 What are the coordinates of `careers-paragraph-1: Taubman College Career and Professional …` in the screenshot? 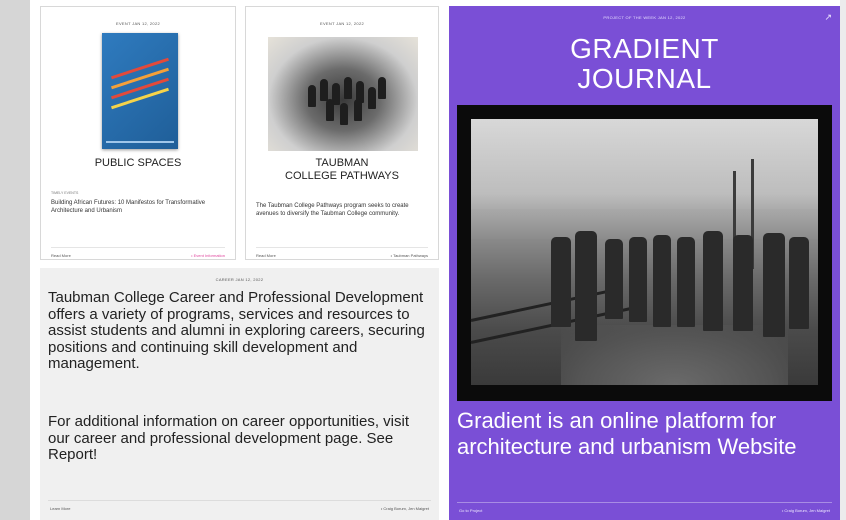 It's located at (236, 330).